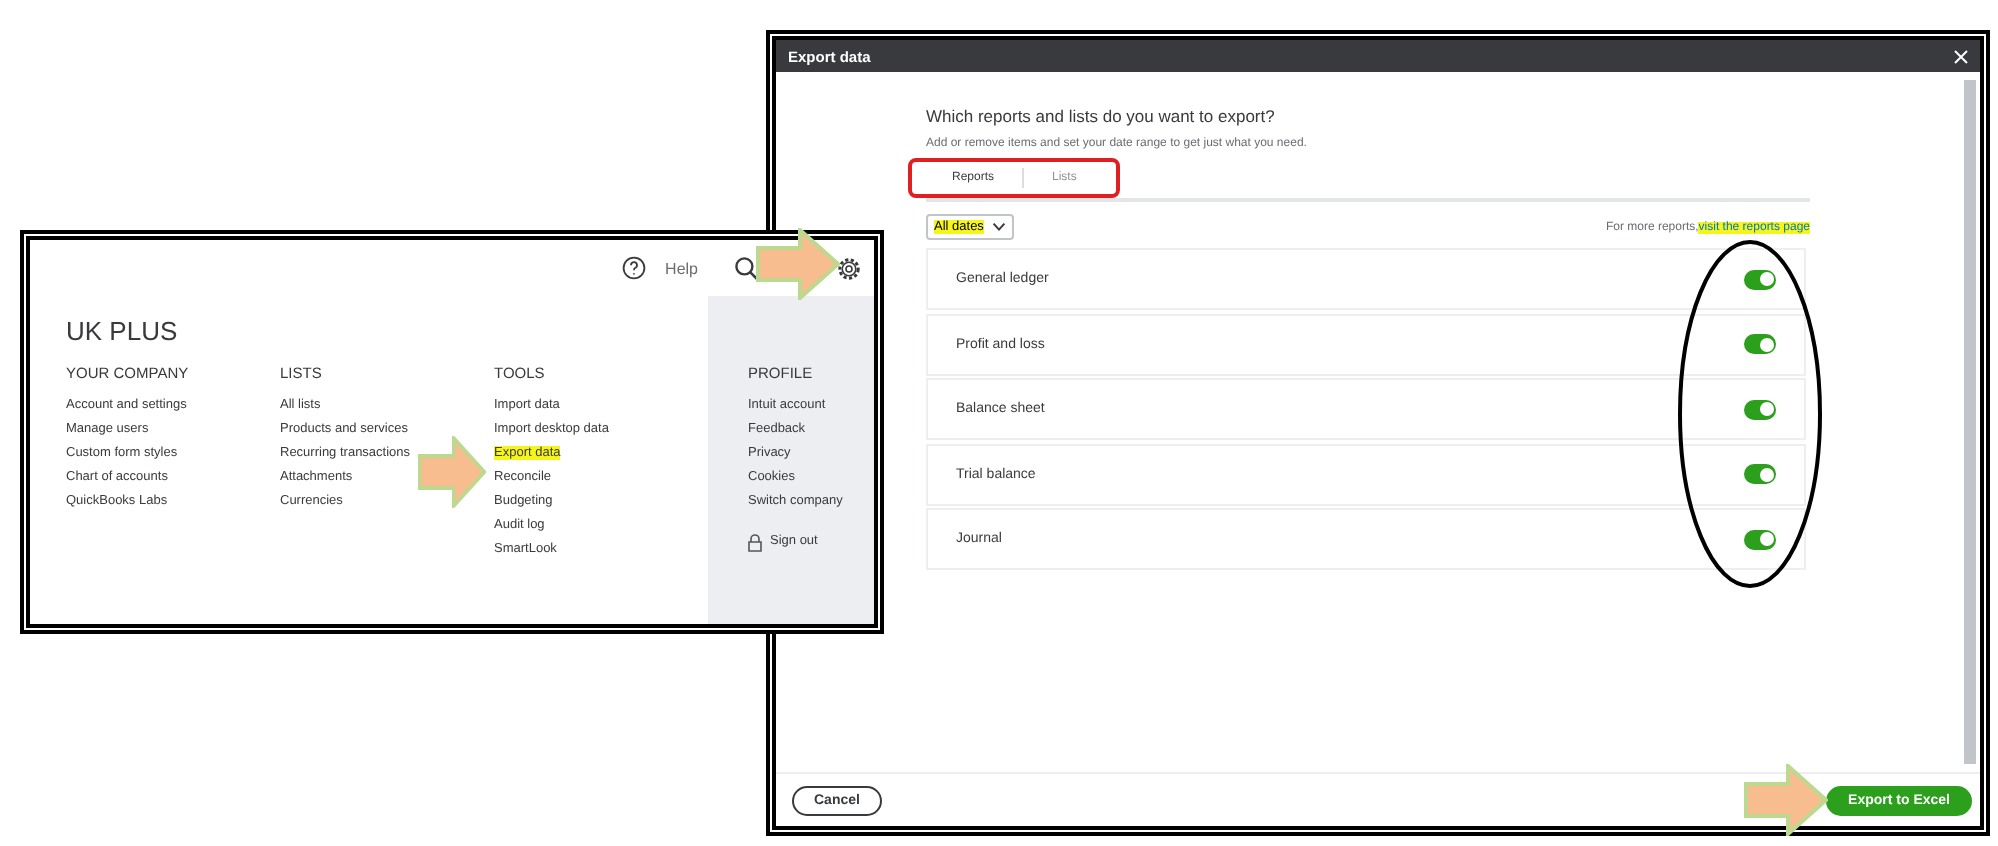  I want to click on settings-icon, so click(849, 268).